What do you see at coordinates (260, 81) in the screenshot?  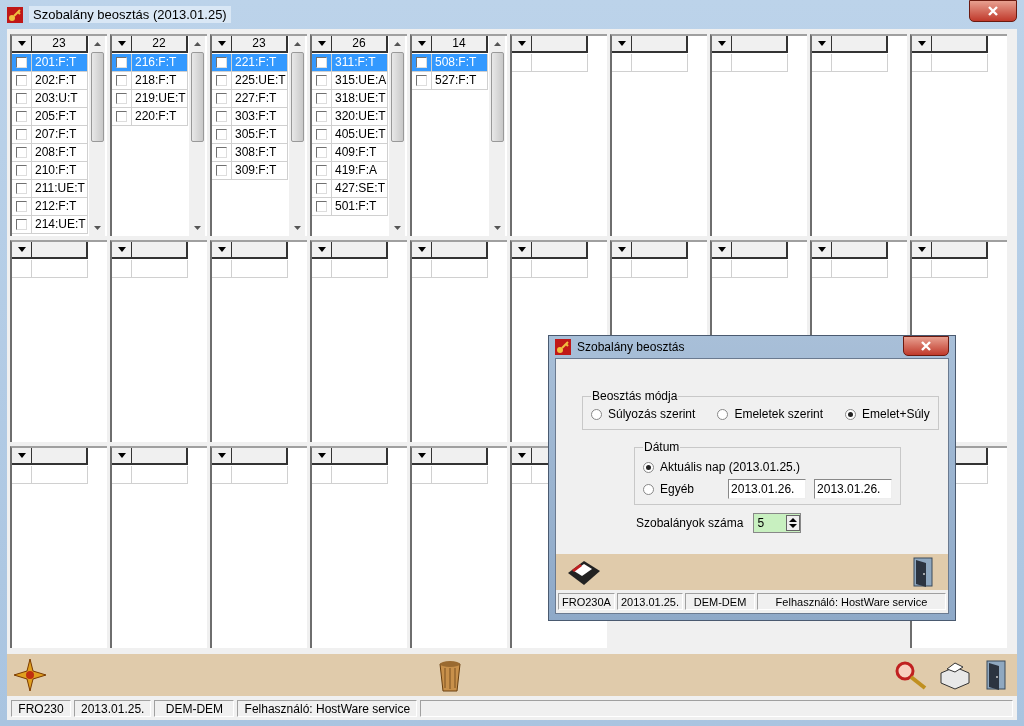 I see `room-cell: 225:UE:T` at bounding box center [260, 81].